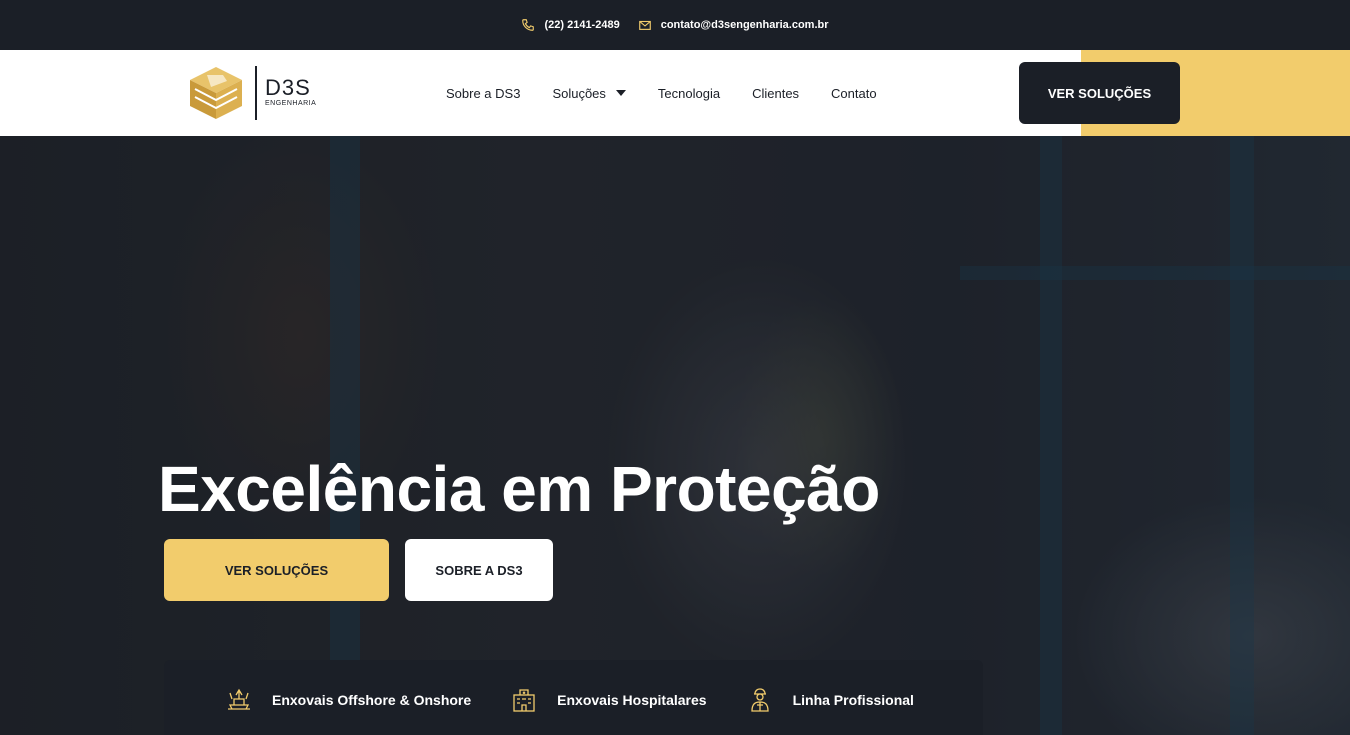 Image resolution: width=1350 pixels, height=735 pixels. I want to click on email-contact: contato@d3sengenharia.com.br, so click(733, 25).